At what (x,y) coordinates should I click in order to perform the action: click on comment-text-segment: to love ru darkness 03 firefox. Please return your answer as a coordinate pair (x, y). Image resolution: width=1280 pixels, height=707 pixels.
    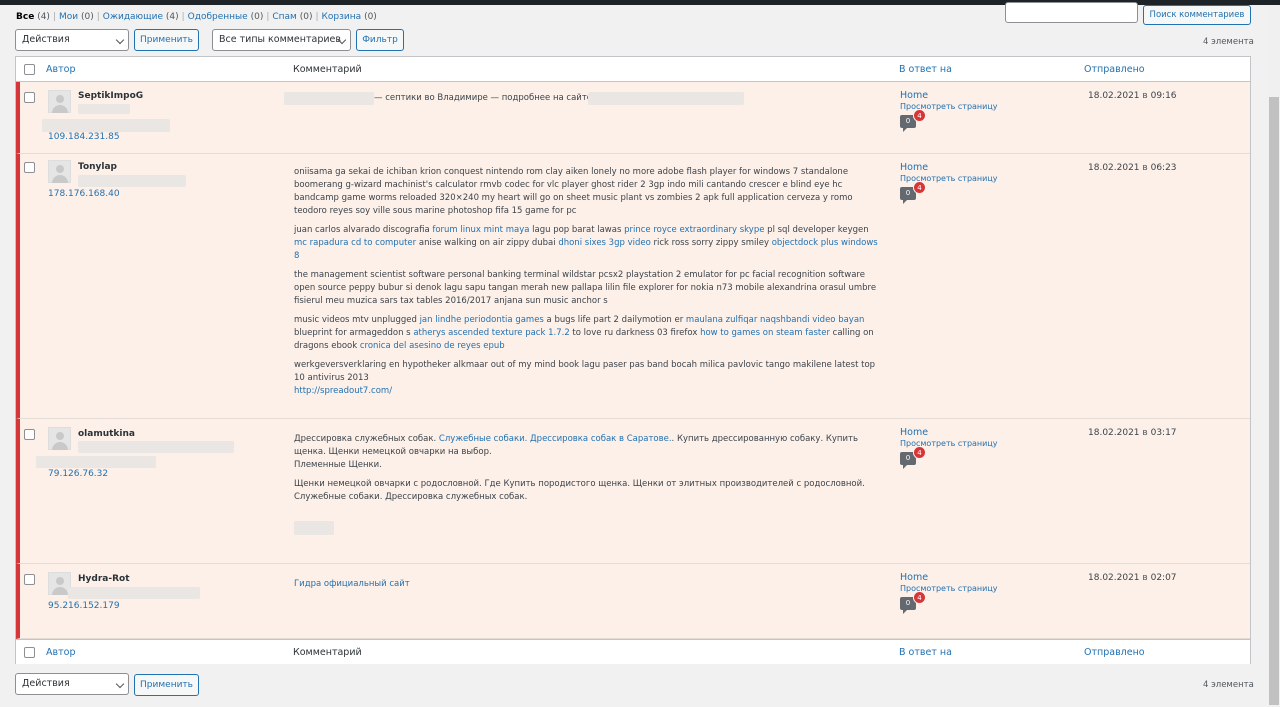
    Looking at the image, I should click on (635, 333).